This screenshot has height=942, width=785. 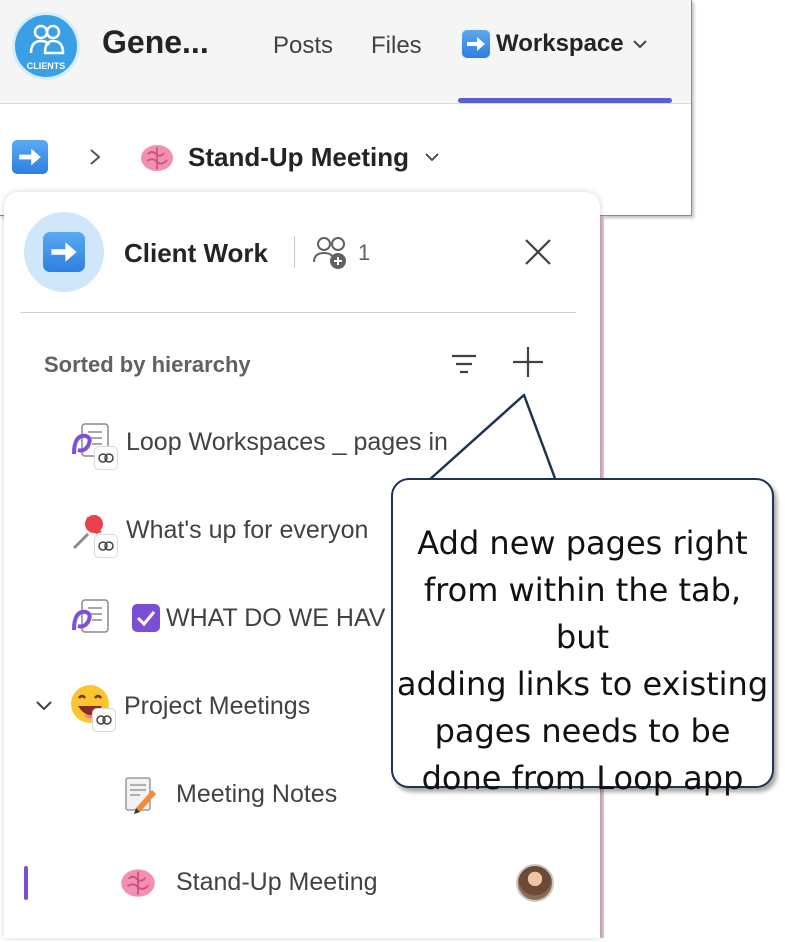 I want to click on tree-item-label: Project Meetings, so click(x=217, y=706).